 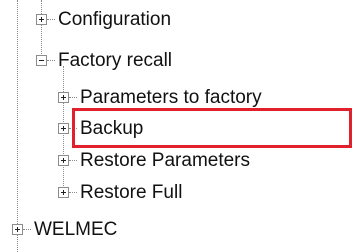 I want to click on tree-item-label: Configuration, so click(x=114, y=20).